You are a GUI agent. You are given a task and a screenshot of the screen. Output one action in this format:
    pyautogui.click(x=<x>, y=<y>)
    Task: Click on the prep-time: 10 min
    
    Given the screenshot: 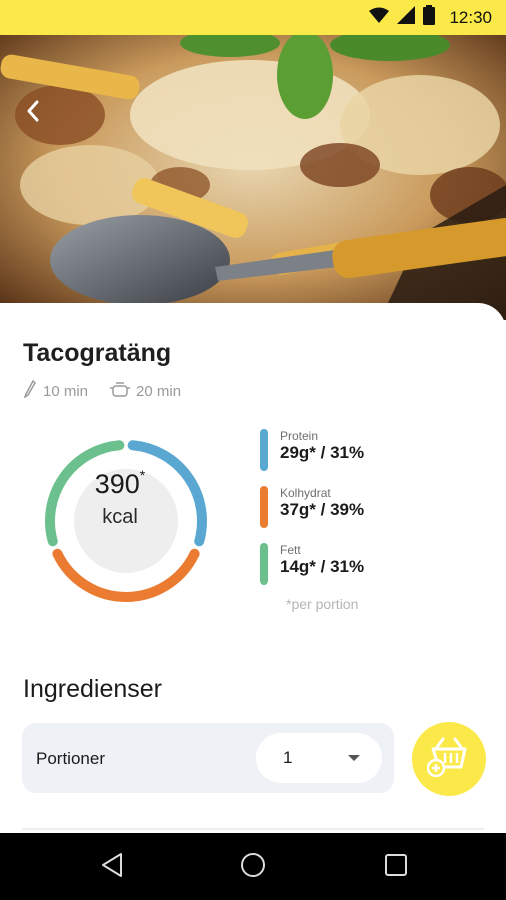 What is the action you would take?
    pyautogui.click(x=56, y=390)
    